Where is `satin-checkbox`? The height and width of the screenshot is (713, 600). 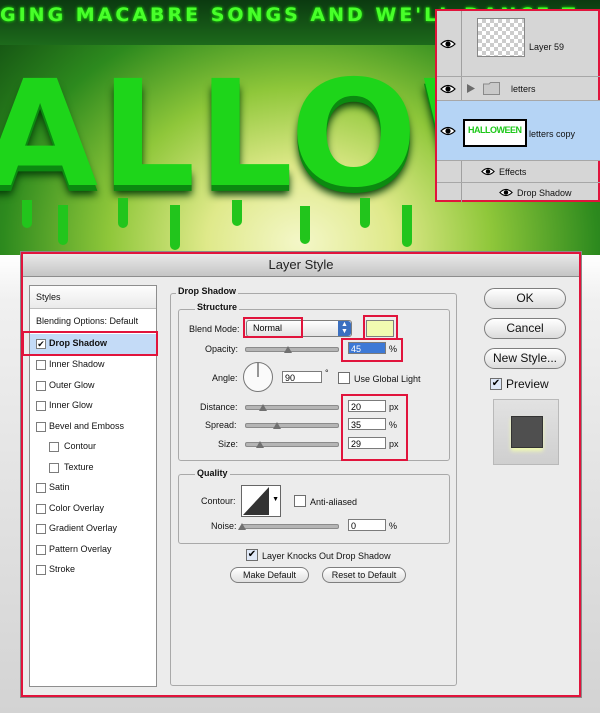 satin-checkbox is located at coordinates (41, 488).